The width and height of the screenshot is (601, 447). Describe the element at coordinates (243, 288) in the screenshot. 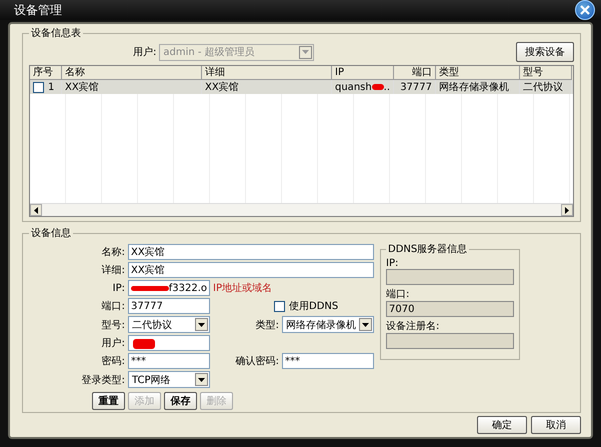

I see `ip-hint: IP地址或域名` at that location.